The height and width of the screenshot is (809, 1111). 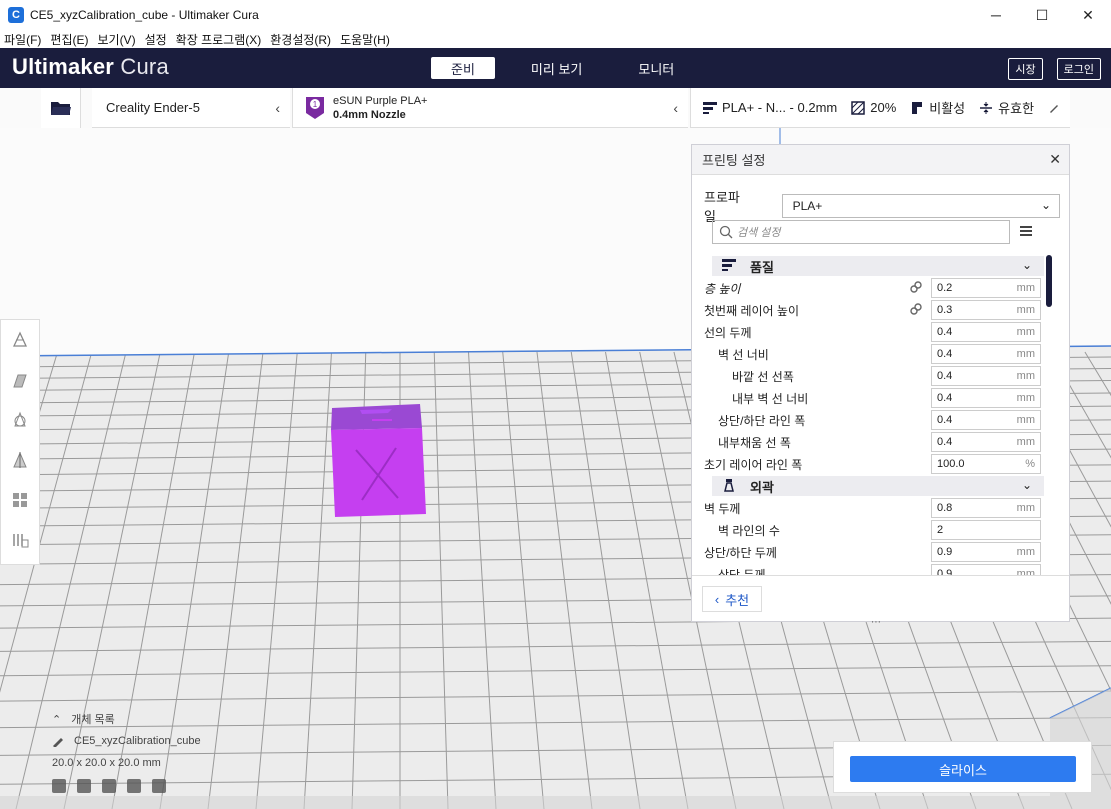 What do you see at coordinates (20, 460) in the screenshot?
I see `mirror-tool-icon` at bounding box center [20, 460].